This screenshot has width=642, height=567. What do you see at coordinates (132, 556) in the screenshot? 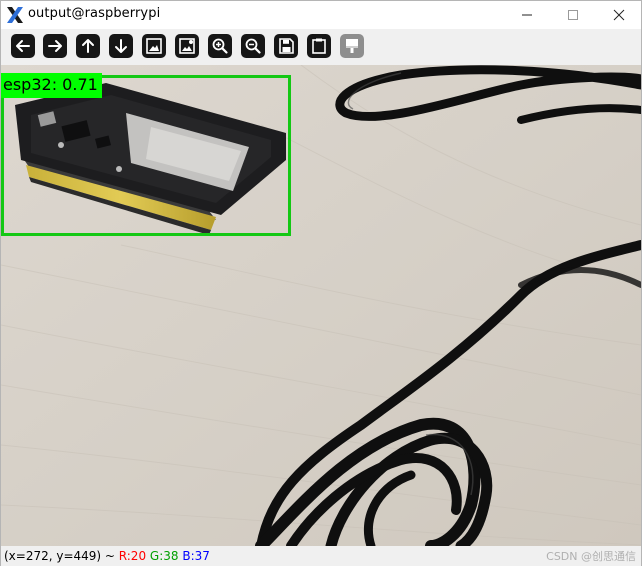
I see `pixel-red-value: R:20` at bounding box center [132, 556].